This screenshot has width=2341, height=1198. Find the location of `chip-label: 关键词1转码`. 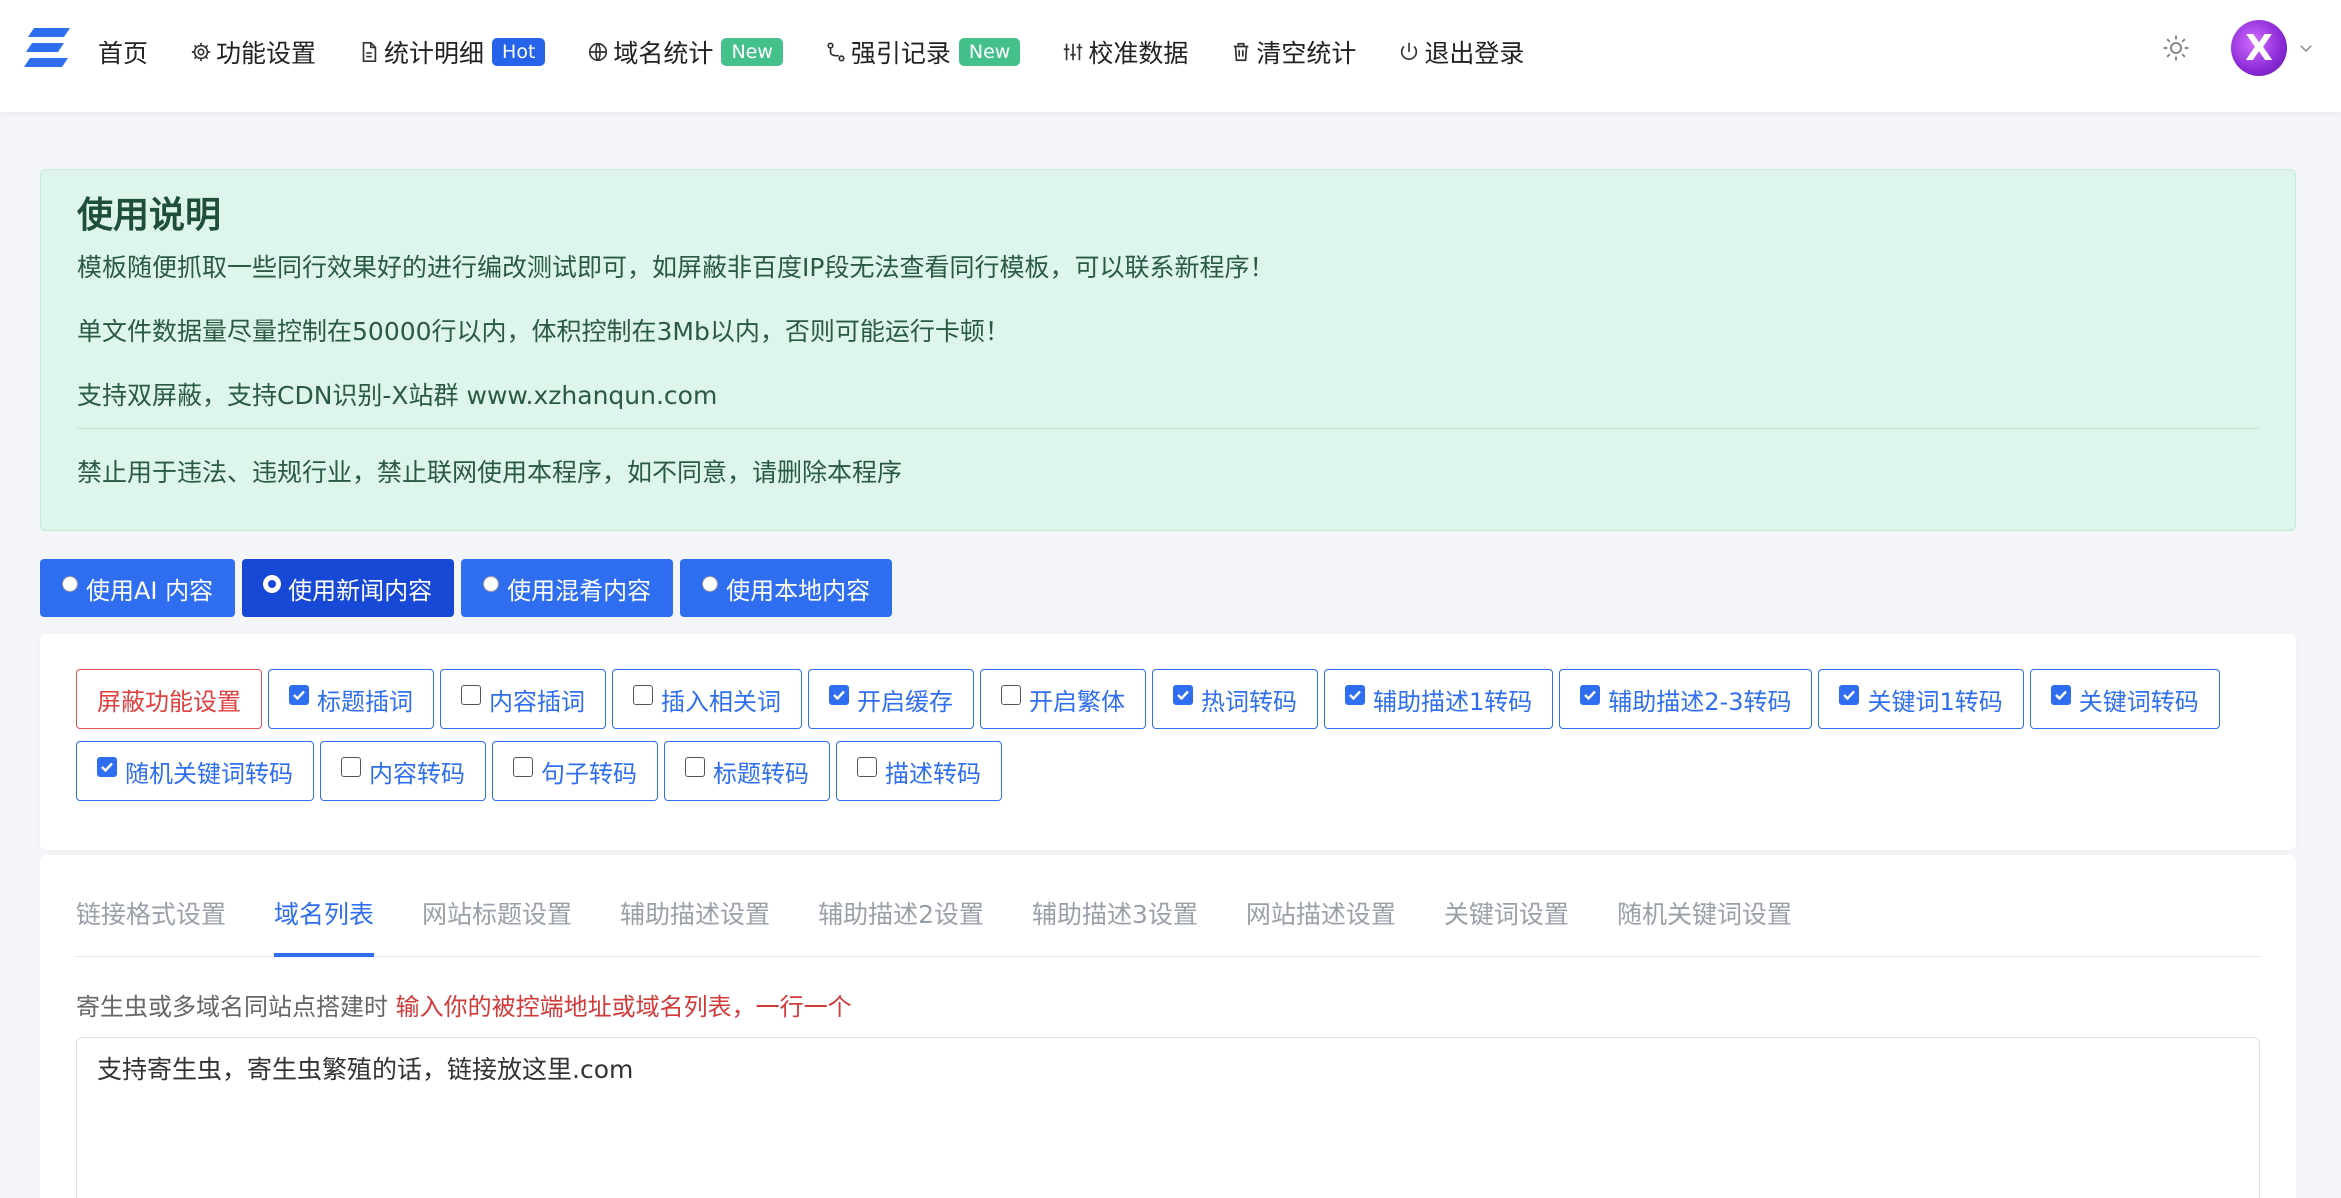

chip-label: 关键词1转码 is located at coordinates (1935, 701).